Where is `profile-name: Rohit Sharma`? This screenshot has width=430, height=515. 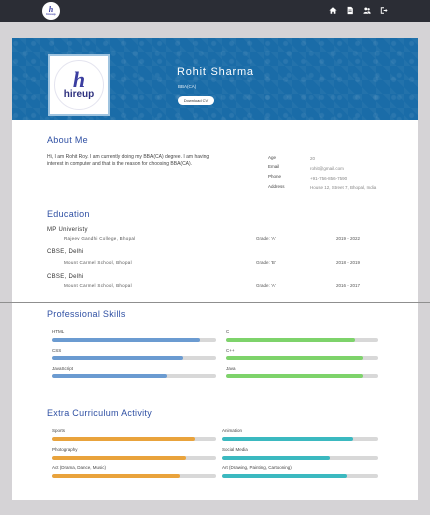
profile-name: Rohit Sharma is located at coordinates (215, 72).